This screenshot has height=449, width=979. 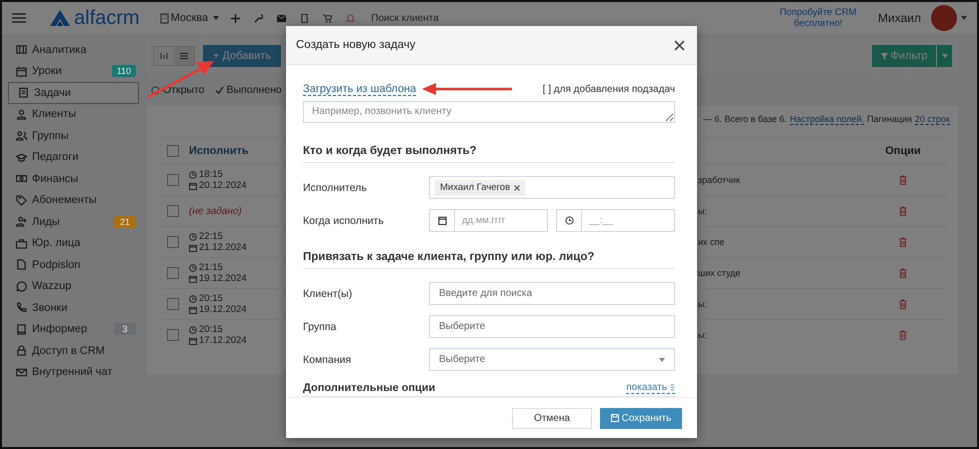 What do you see at coordinates (47, 71) in the screenshot?
I see `sidebar-label: Уроки` at bounding box center [47, 71].